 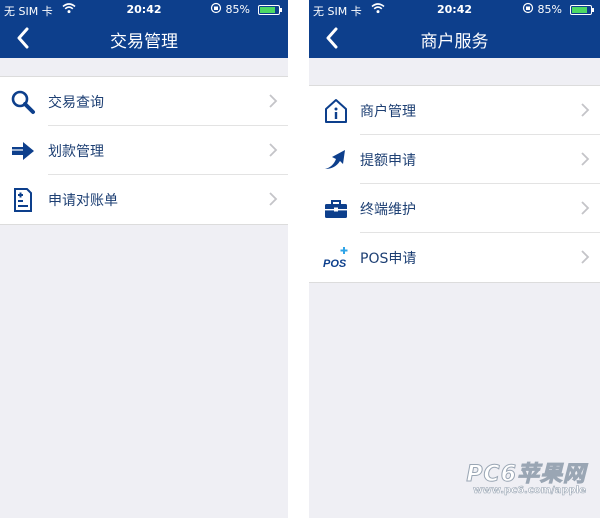 I want to click on navigation-bar: 交易管理, so click(x=144, y=38).